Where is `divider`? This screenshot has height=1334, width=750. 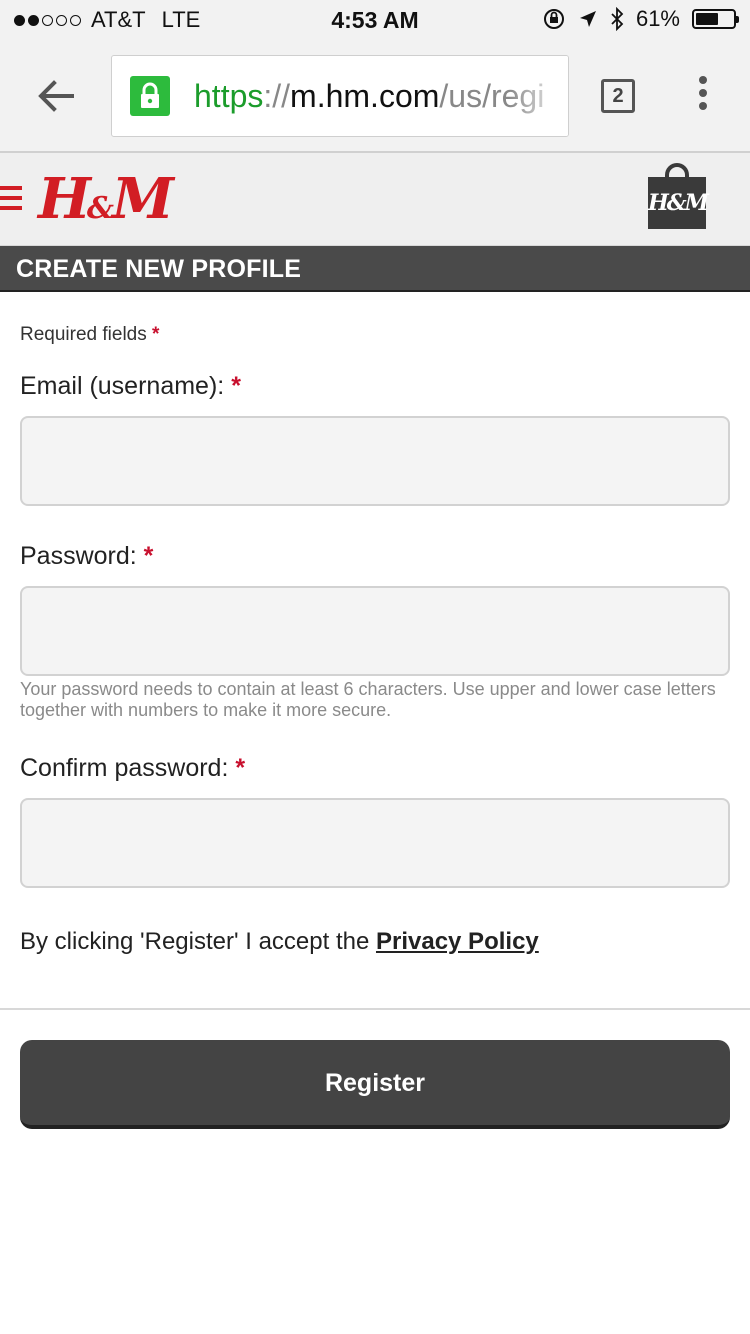
divider is located at coordinates (375, 1009).